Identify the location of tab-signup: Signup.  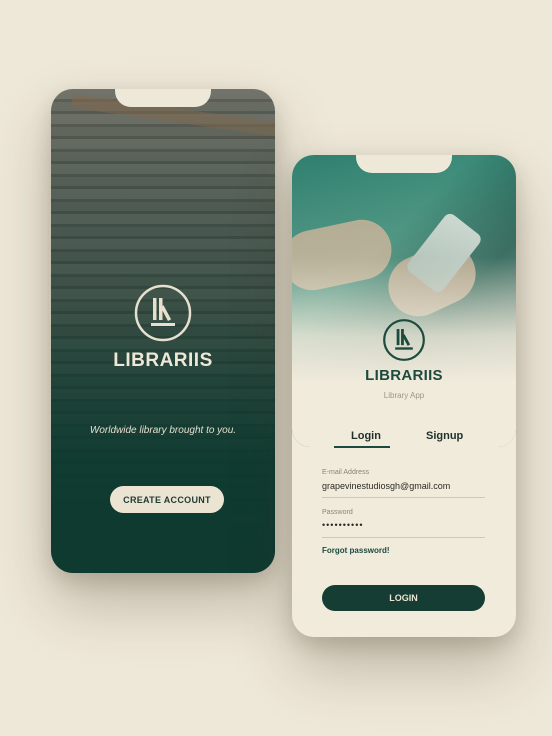
(444, 436).